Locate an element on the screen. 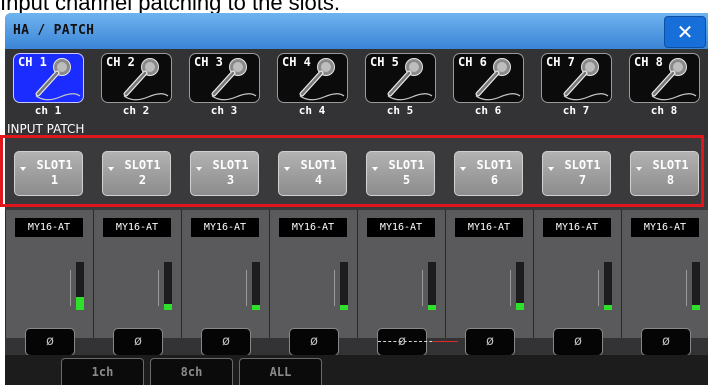 The height and width of the screenshot is (385, 708). tab-8ch: 8ch is located at coordinates (191, 371).